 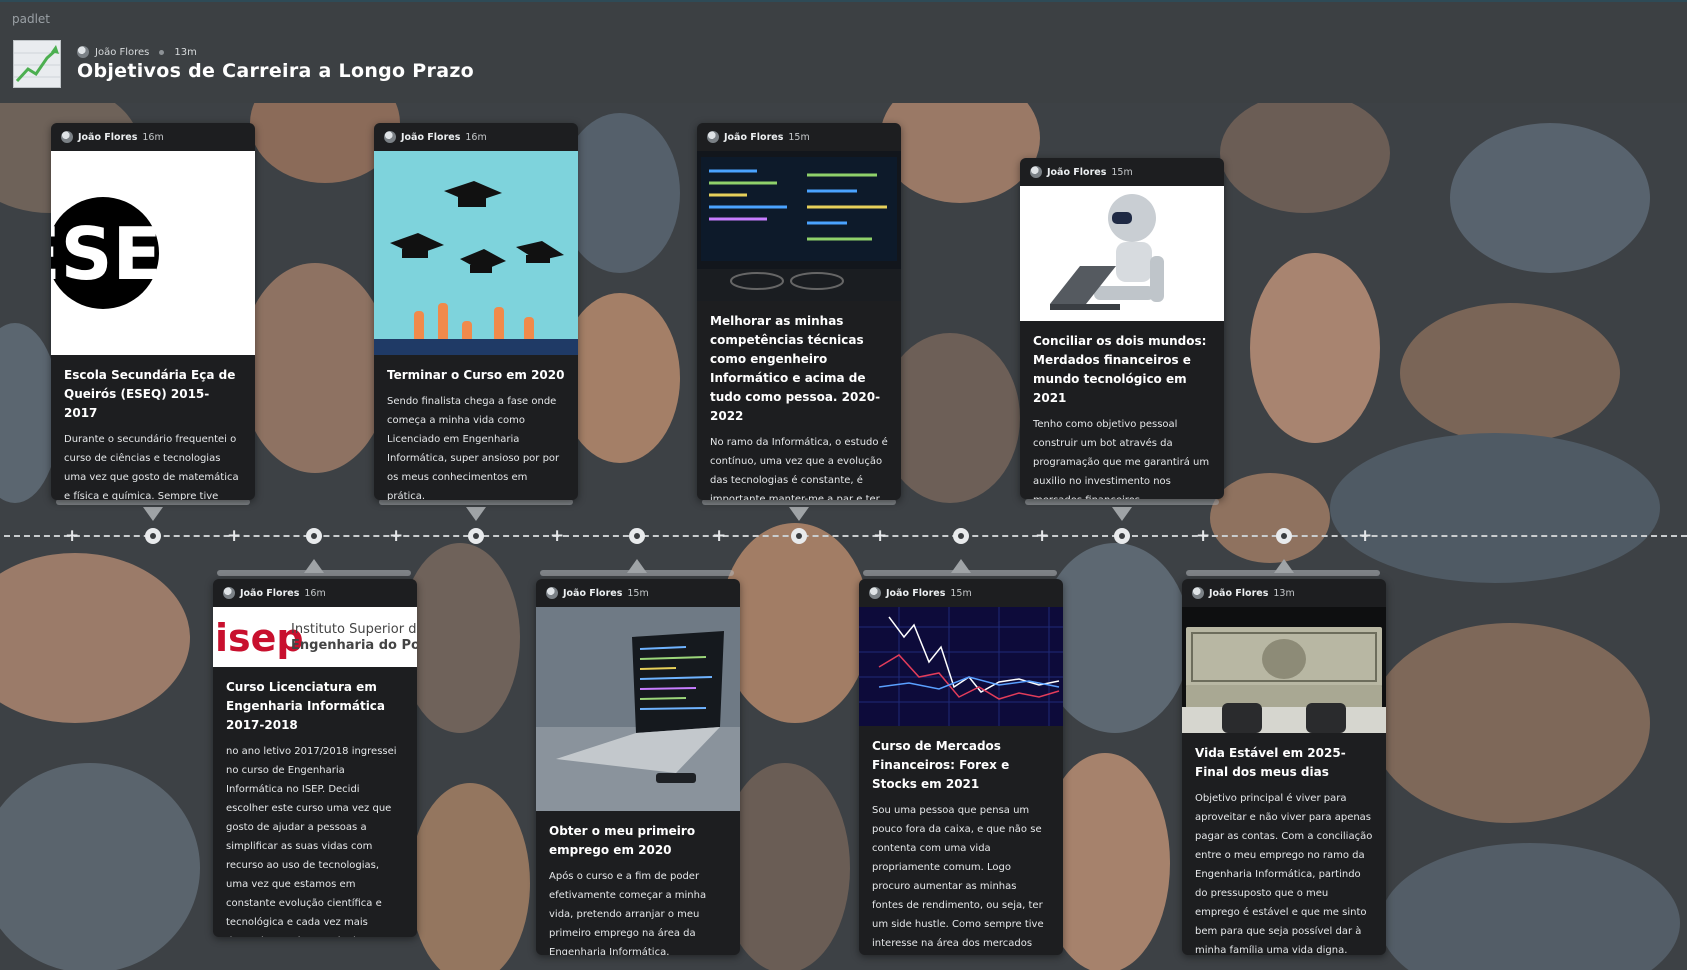 What do you see at coordinates (961, 666) in the screenshot?
I see `stock-chart-image` at bounding box center [961, 666].